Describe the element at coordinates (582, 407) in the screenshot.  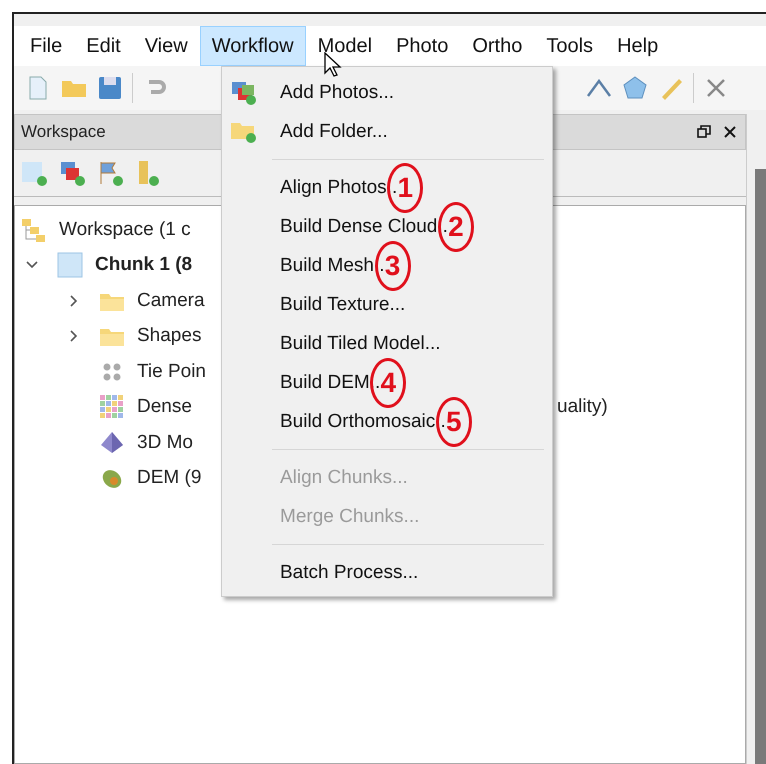
I see `tree-item-text: uality)` at that location.